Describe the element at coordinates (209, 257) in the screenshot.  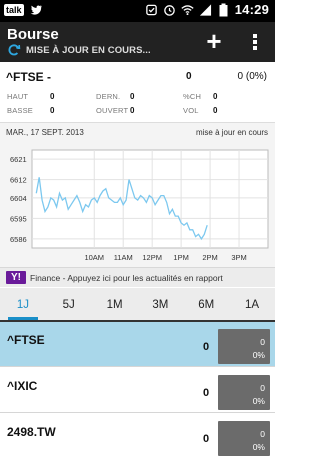
I see `x-tick-label: 2PM` at that location.